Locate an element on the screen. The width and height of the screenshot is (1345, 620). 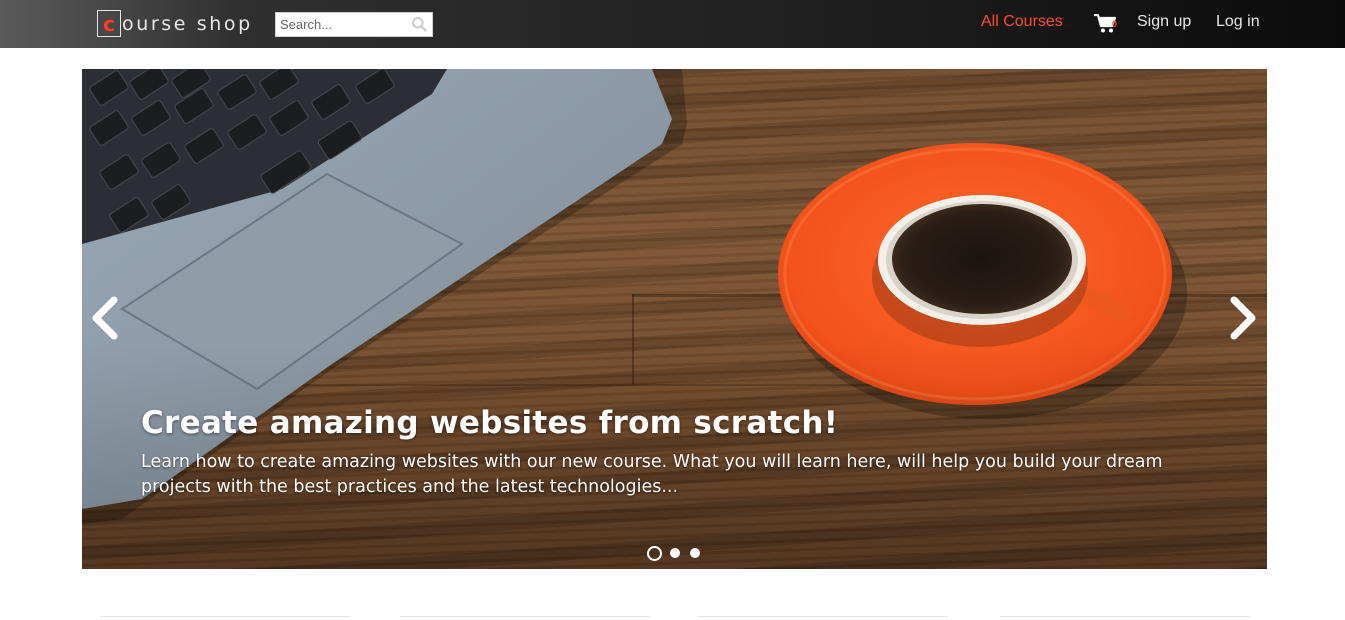
nav-sign-up: Sign up is located at coordinates (1164, 22).